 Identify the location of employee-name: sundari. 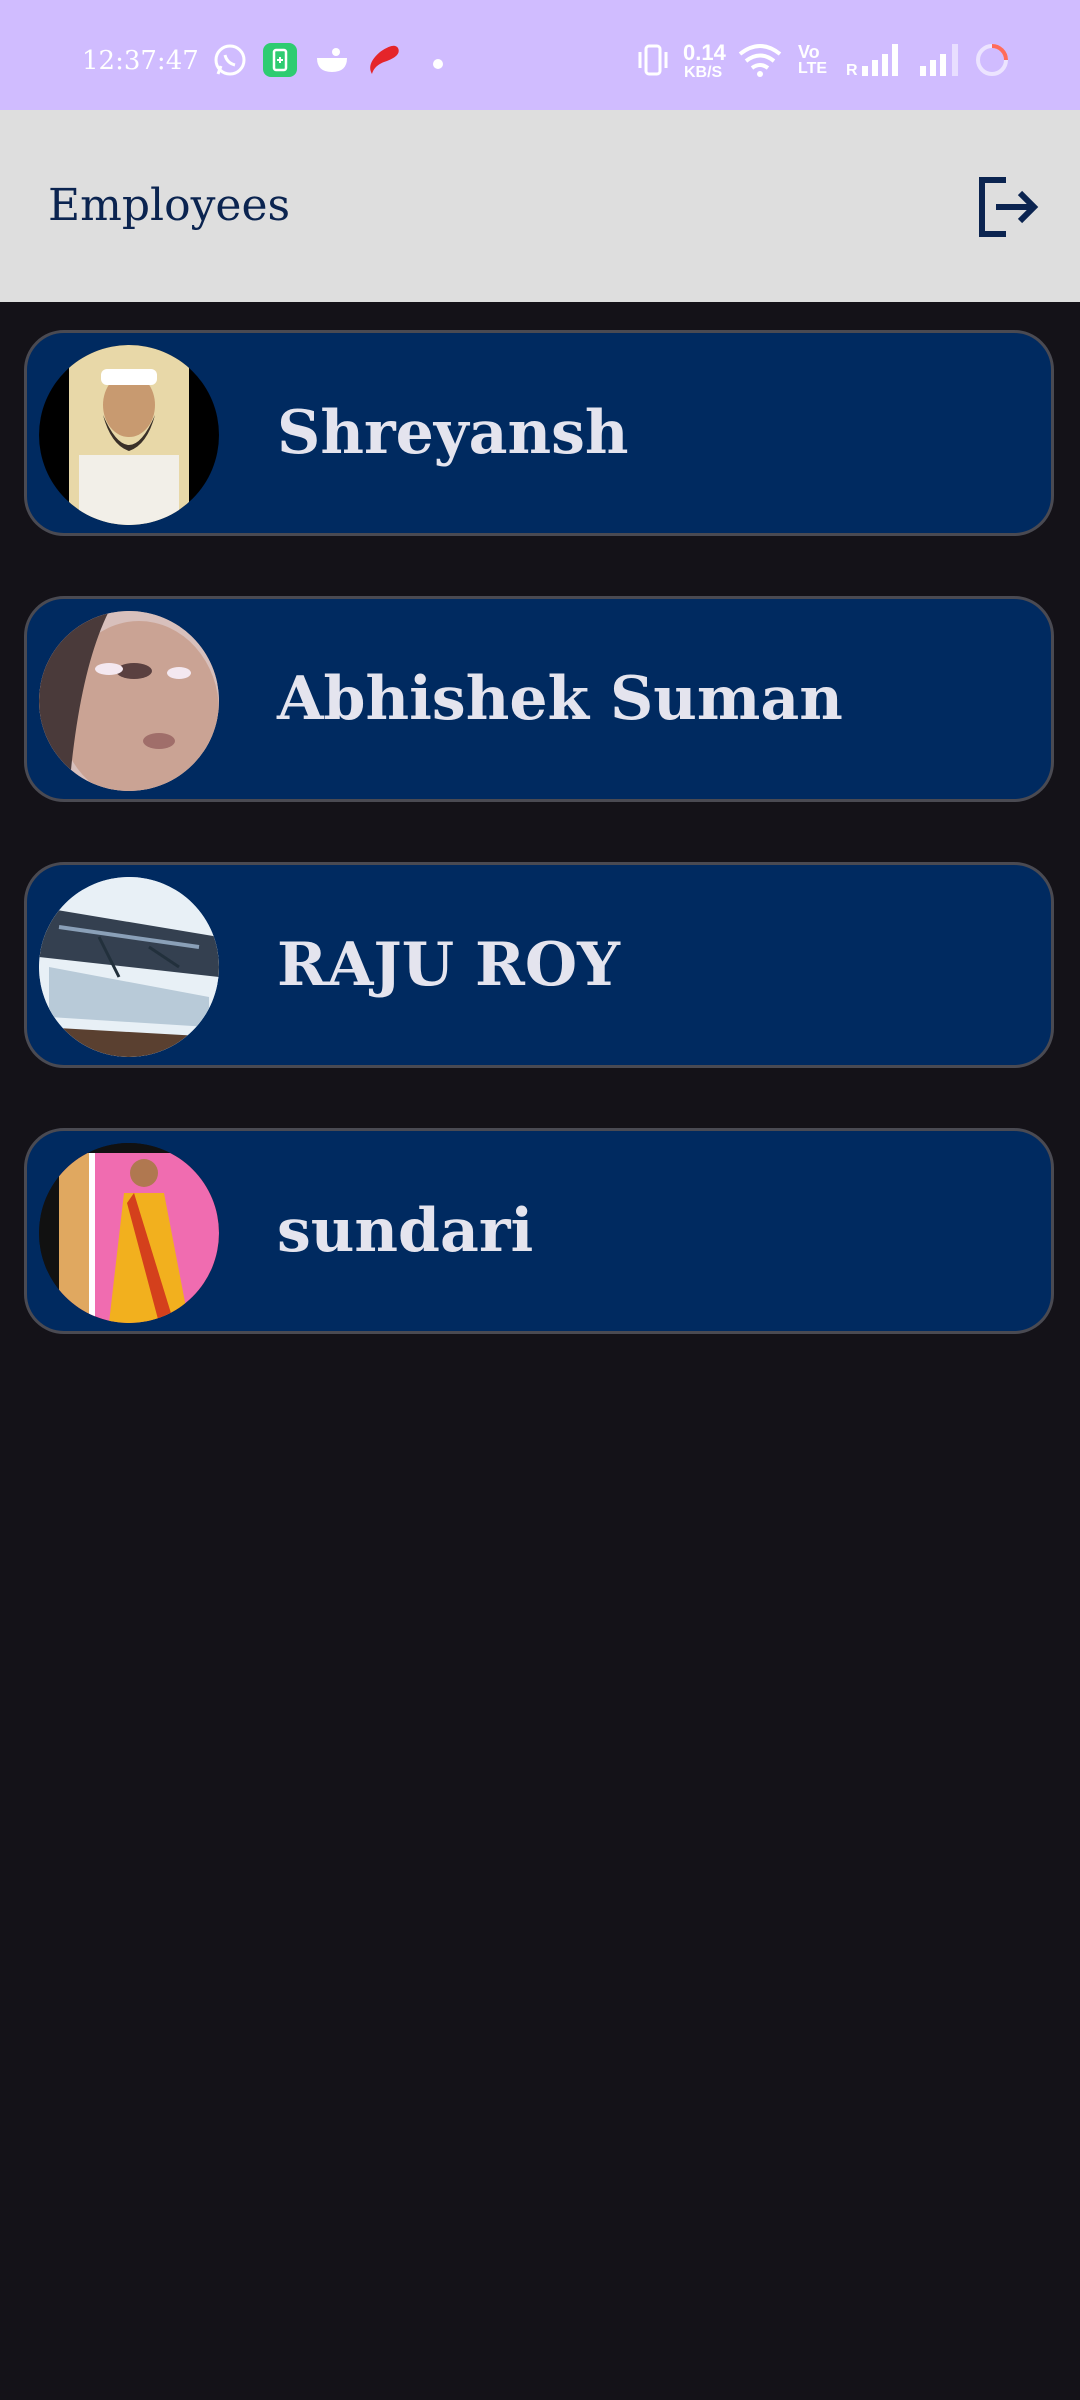
(405, 1231).